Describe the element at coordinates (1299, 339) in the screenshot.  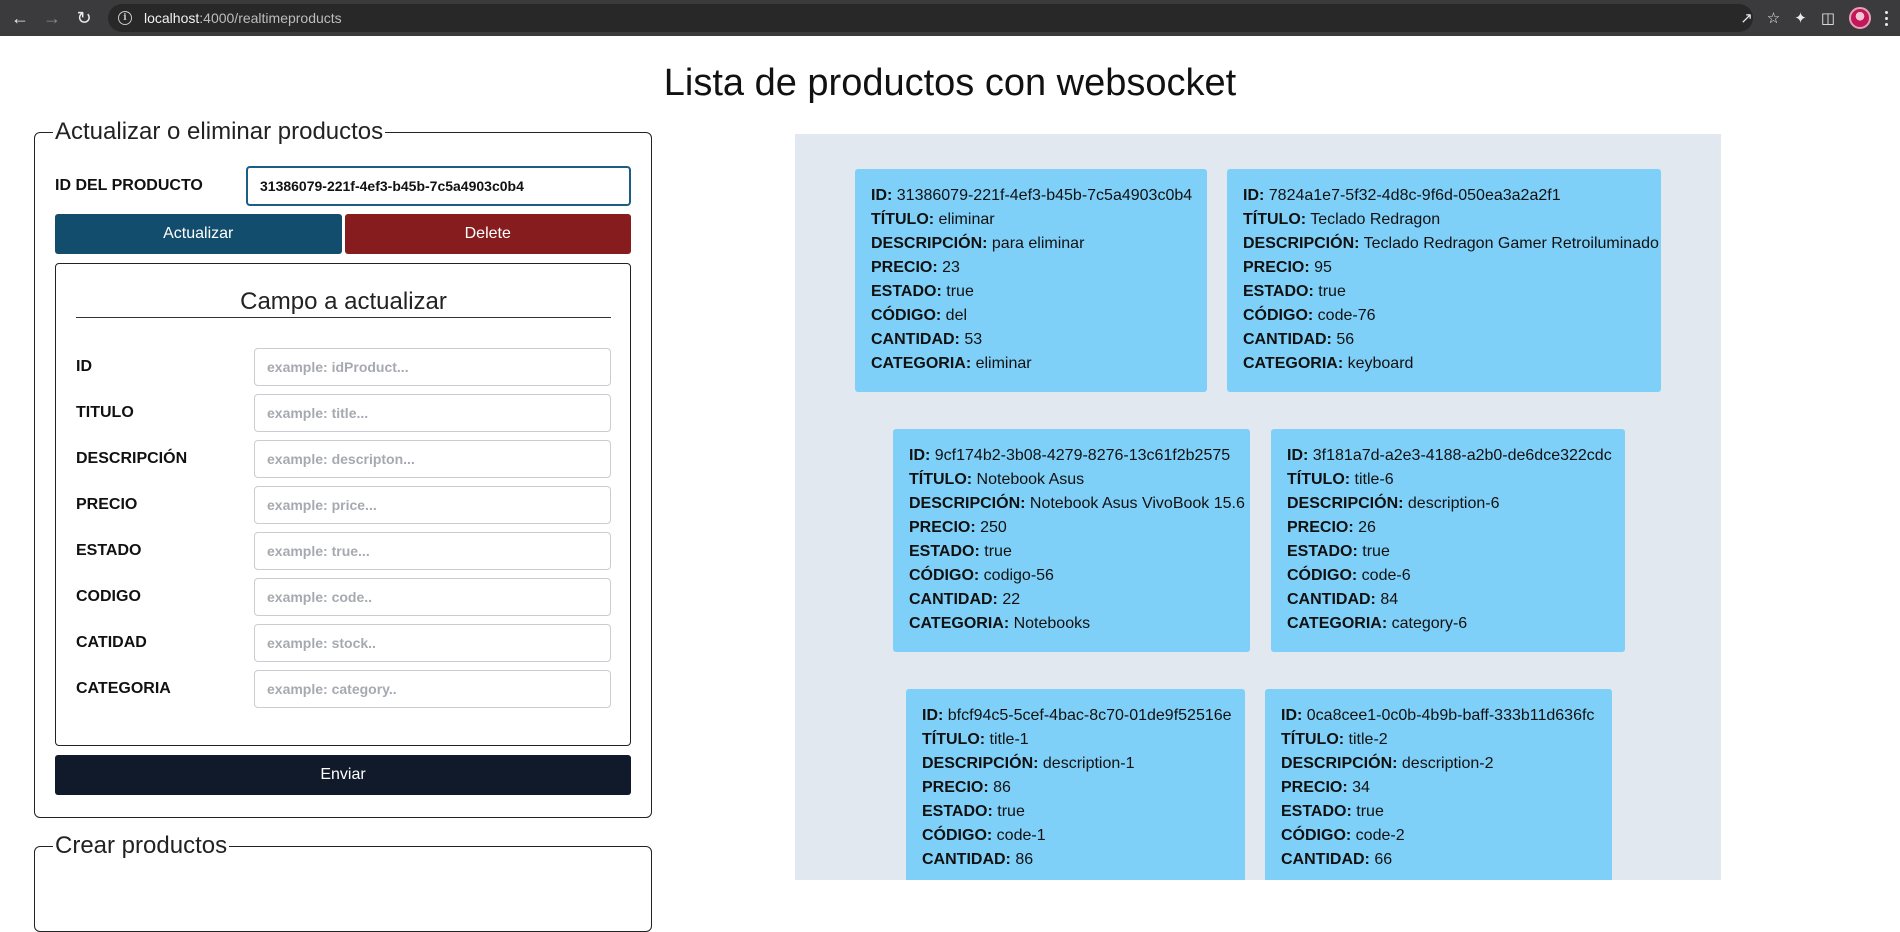
I see `product-stock-line: CANTIDAD: 56` at that location.